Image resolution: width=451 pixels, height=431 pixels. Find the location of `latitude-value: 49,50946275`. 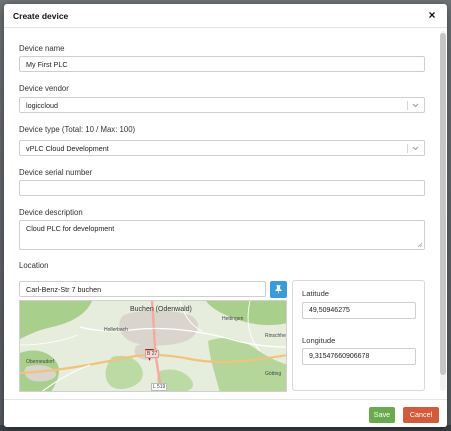

latitude-value: 49,50946275 is located at coordinates (329, 310).